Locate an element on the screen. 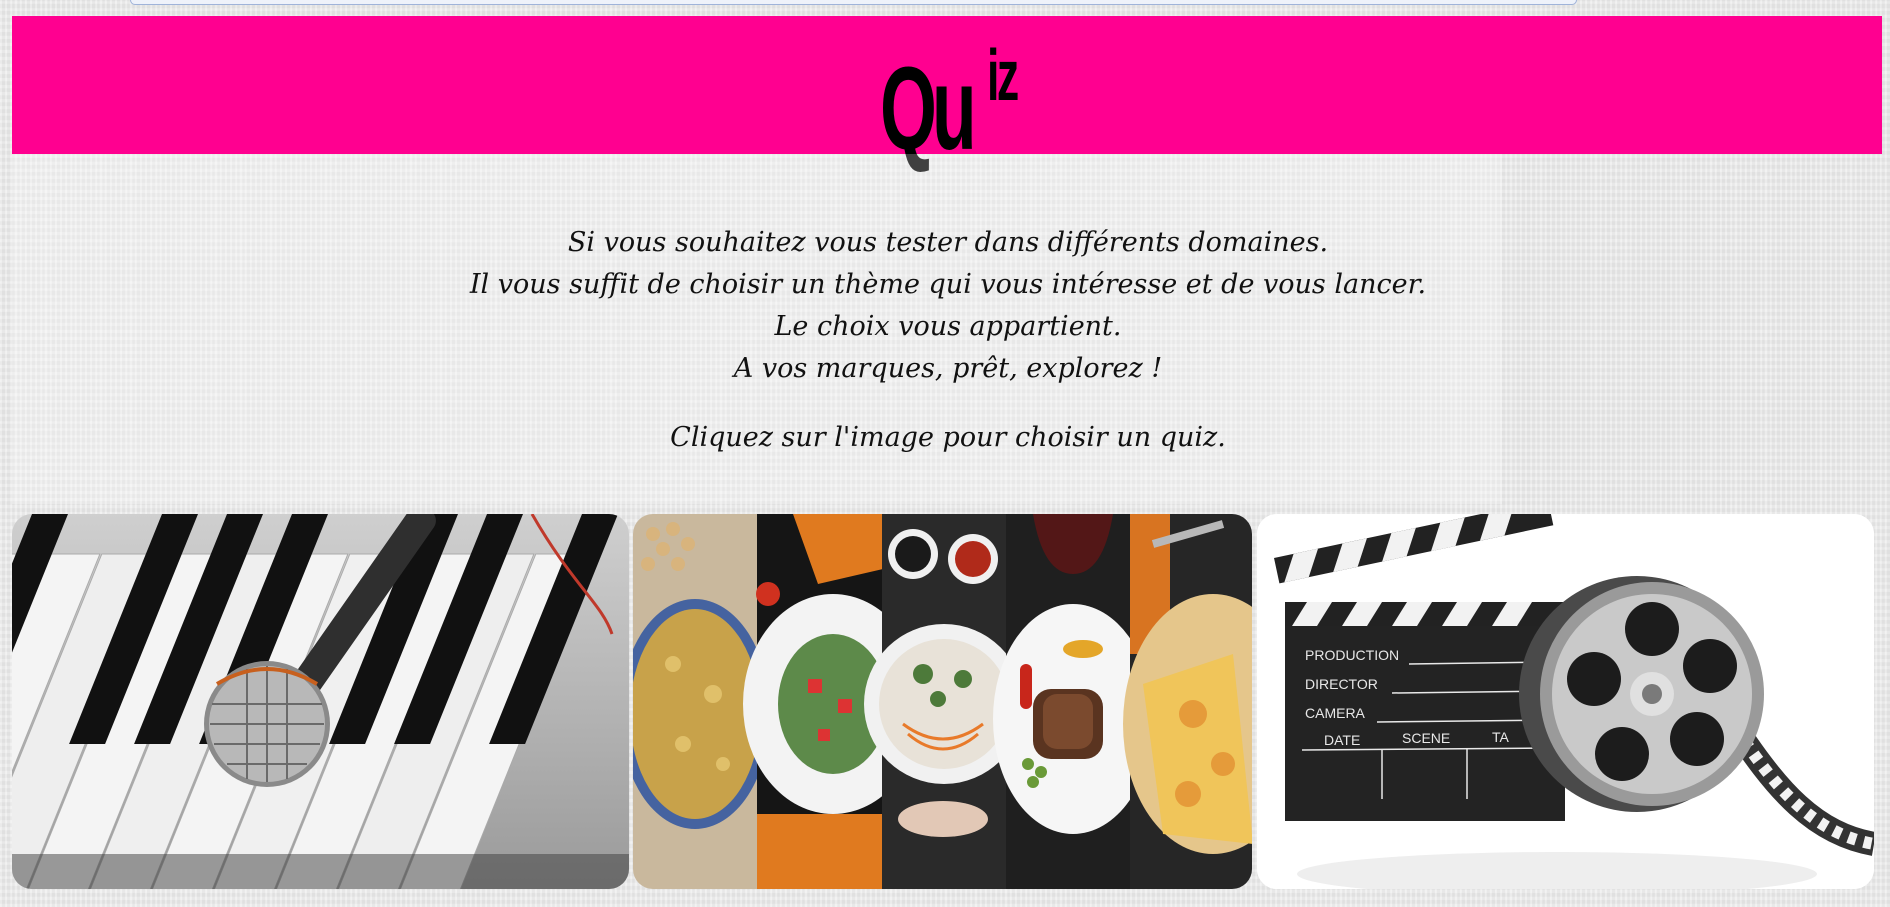 The image size is (1890, 907). quiz-card-cinema: PRODUCTION DIRECTOR CAMERA DATE SCENE TA is located at coordinates (1565, 701).